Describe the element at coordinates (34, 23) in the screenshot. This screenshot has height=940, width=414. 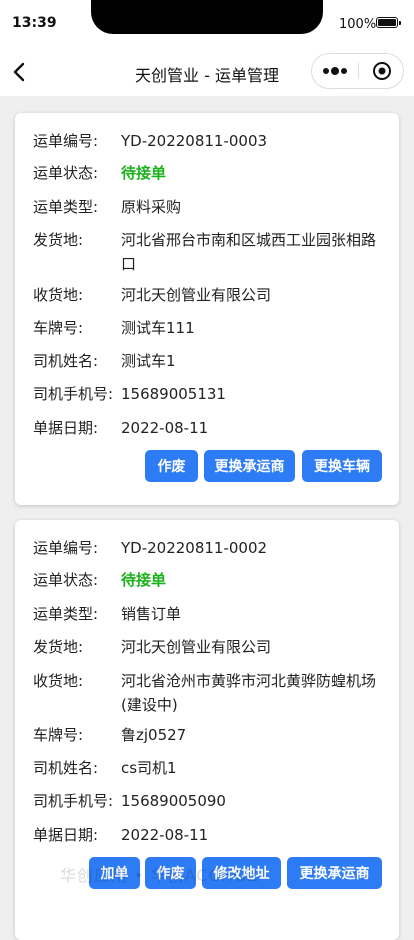
I see `status-time: 13:39` at that location.